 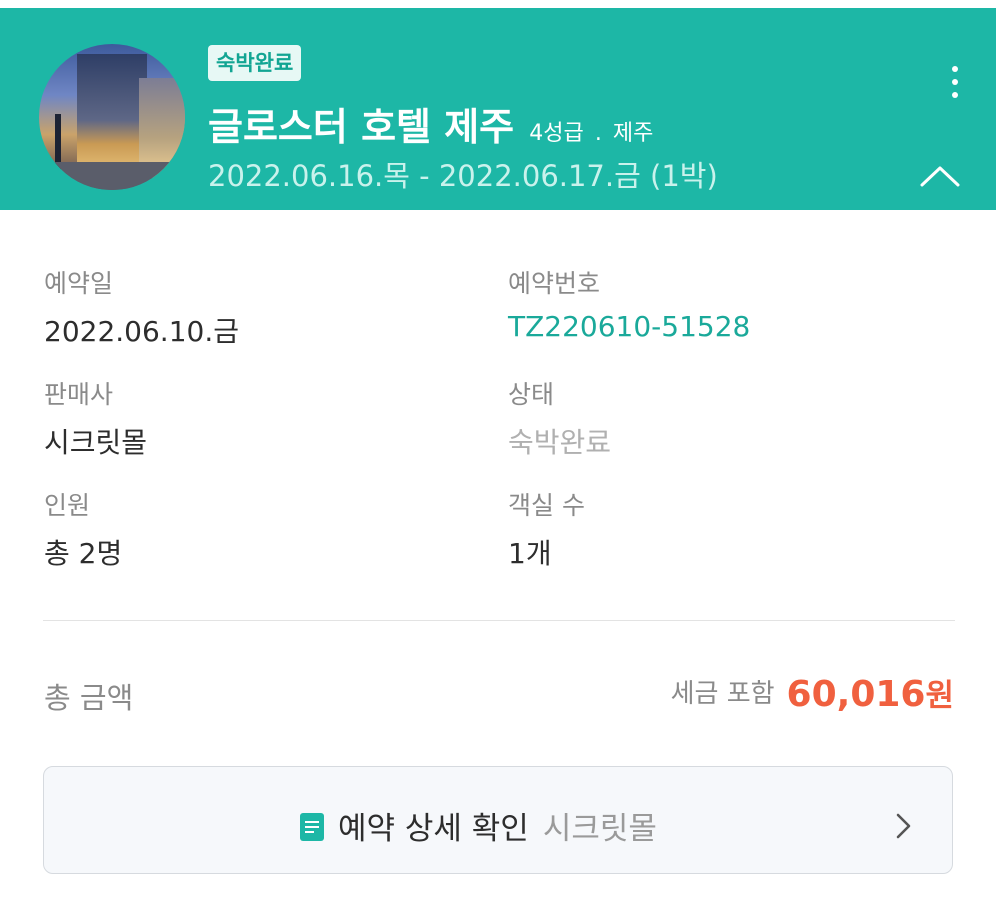 I want to click on total-amount: 세금 포함 60,016원, so click(x=812, y=692).